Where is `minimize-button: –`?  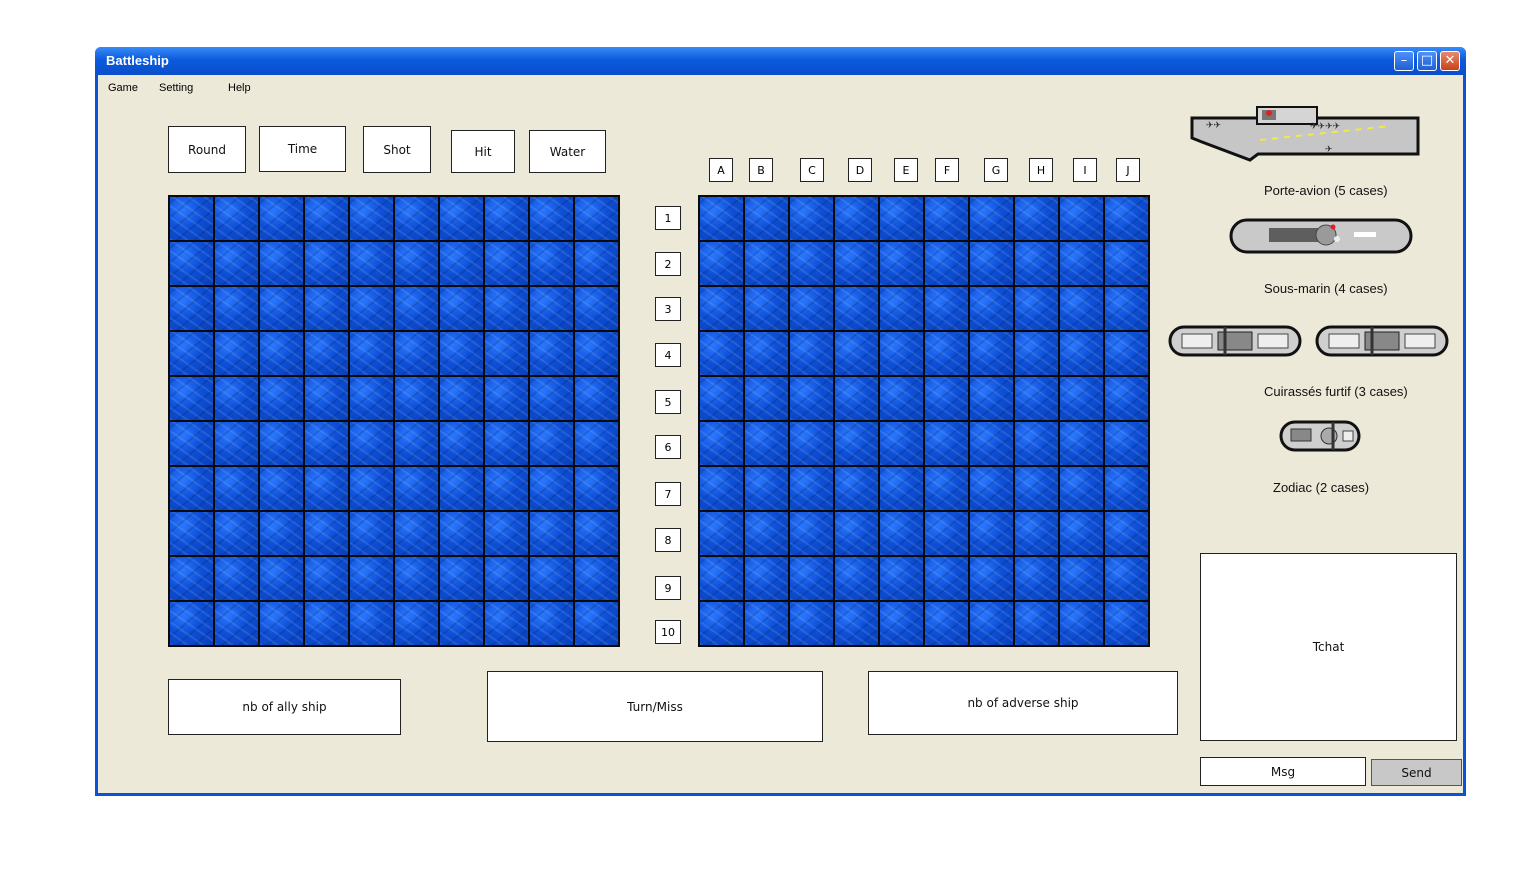
minimize-button: – is located at coordinates (1404, 61).